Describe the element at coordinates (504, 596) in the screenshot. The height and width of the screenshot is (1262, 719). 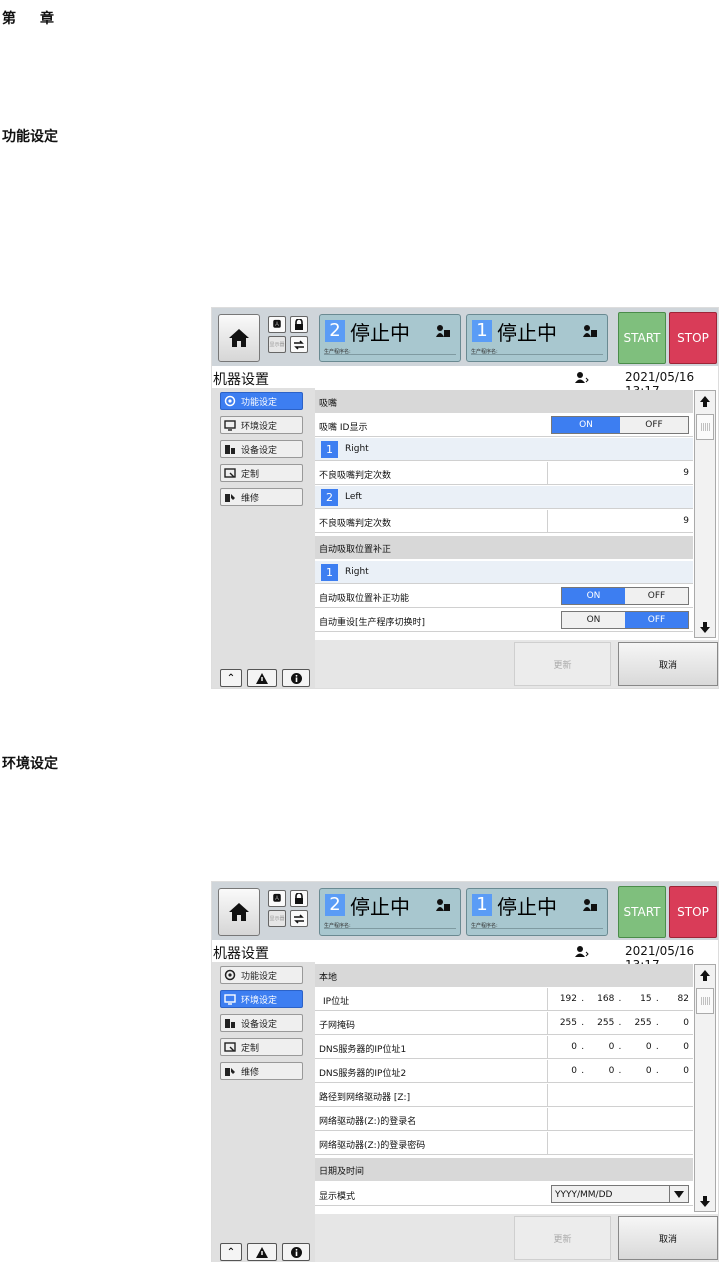
I see `setting-row: 自动吸取位置补正功能 ON OFF` at that location.